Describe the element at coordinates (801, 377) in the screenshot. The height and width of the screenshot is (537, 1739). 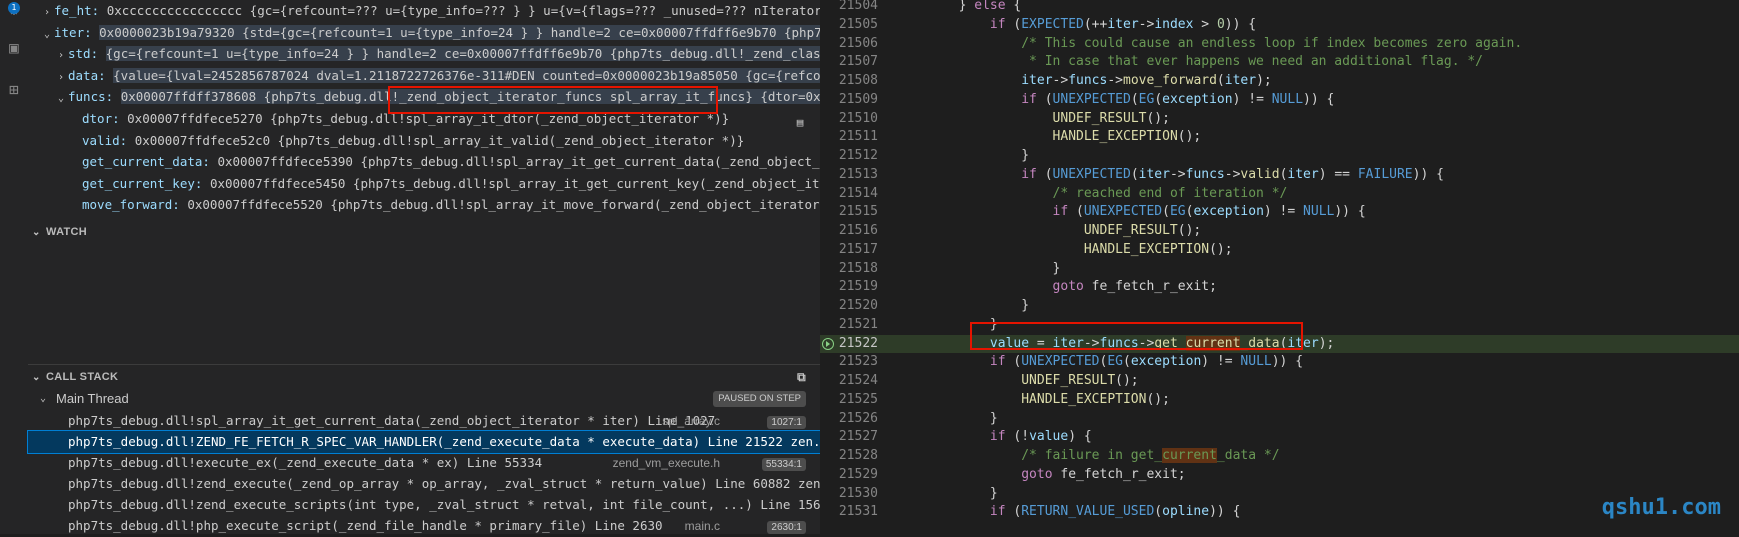
I see `collapse-all-icon: ⧉` at that location.